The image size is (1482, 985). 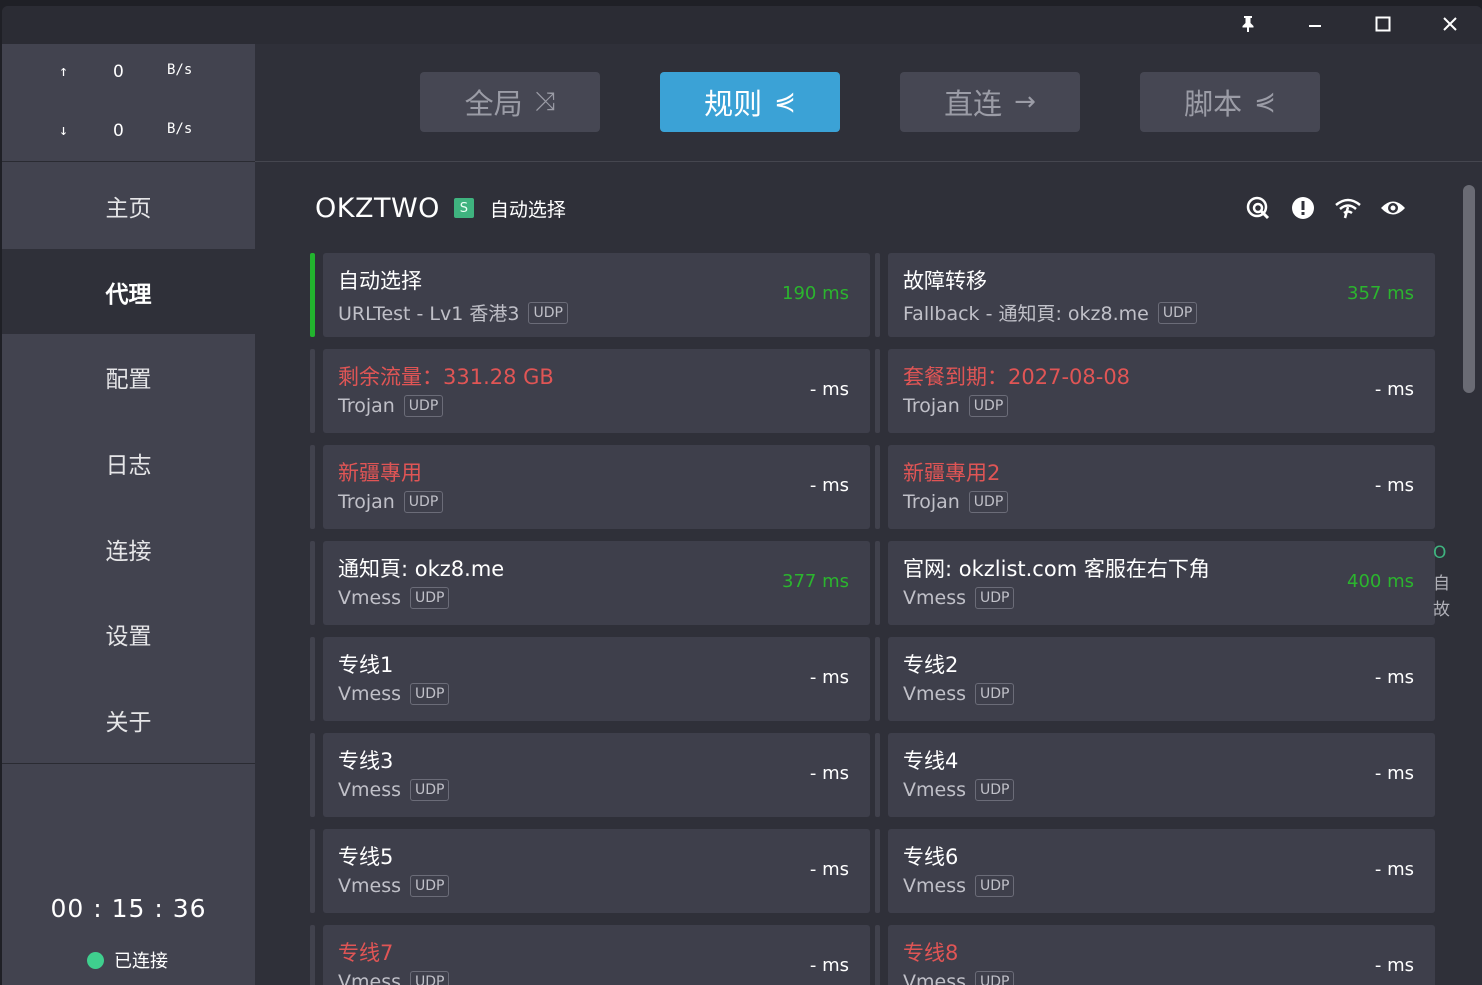 What do you see at coordinates (1441, 610) in the screenshot?
I see `side-peek-item: 故` at bounding box center [1441, 610].